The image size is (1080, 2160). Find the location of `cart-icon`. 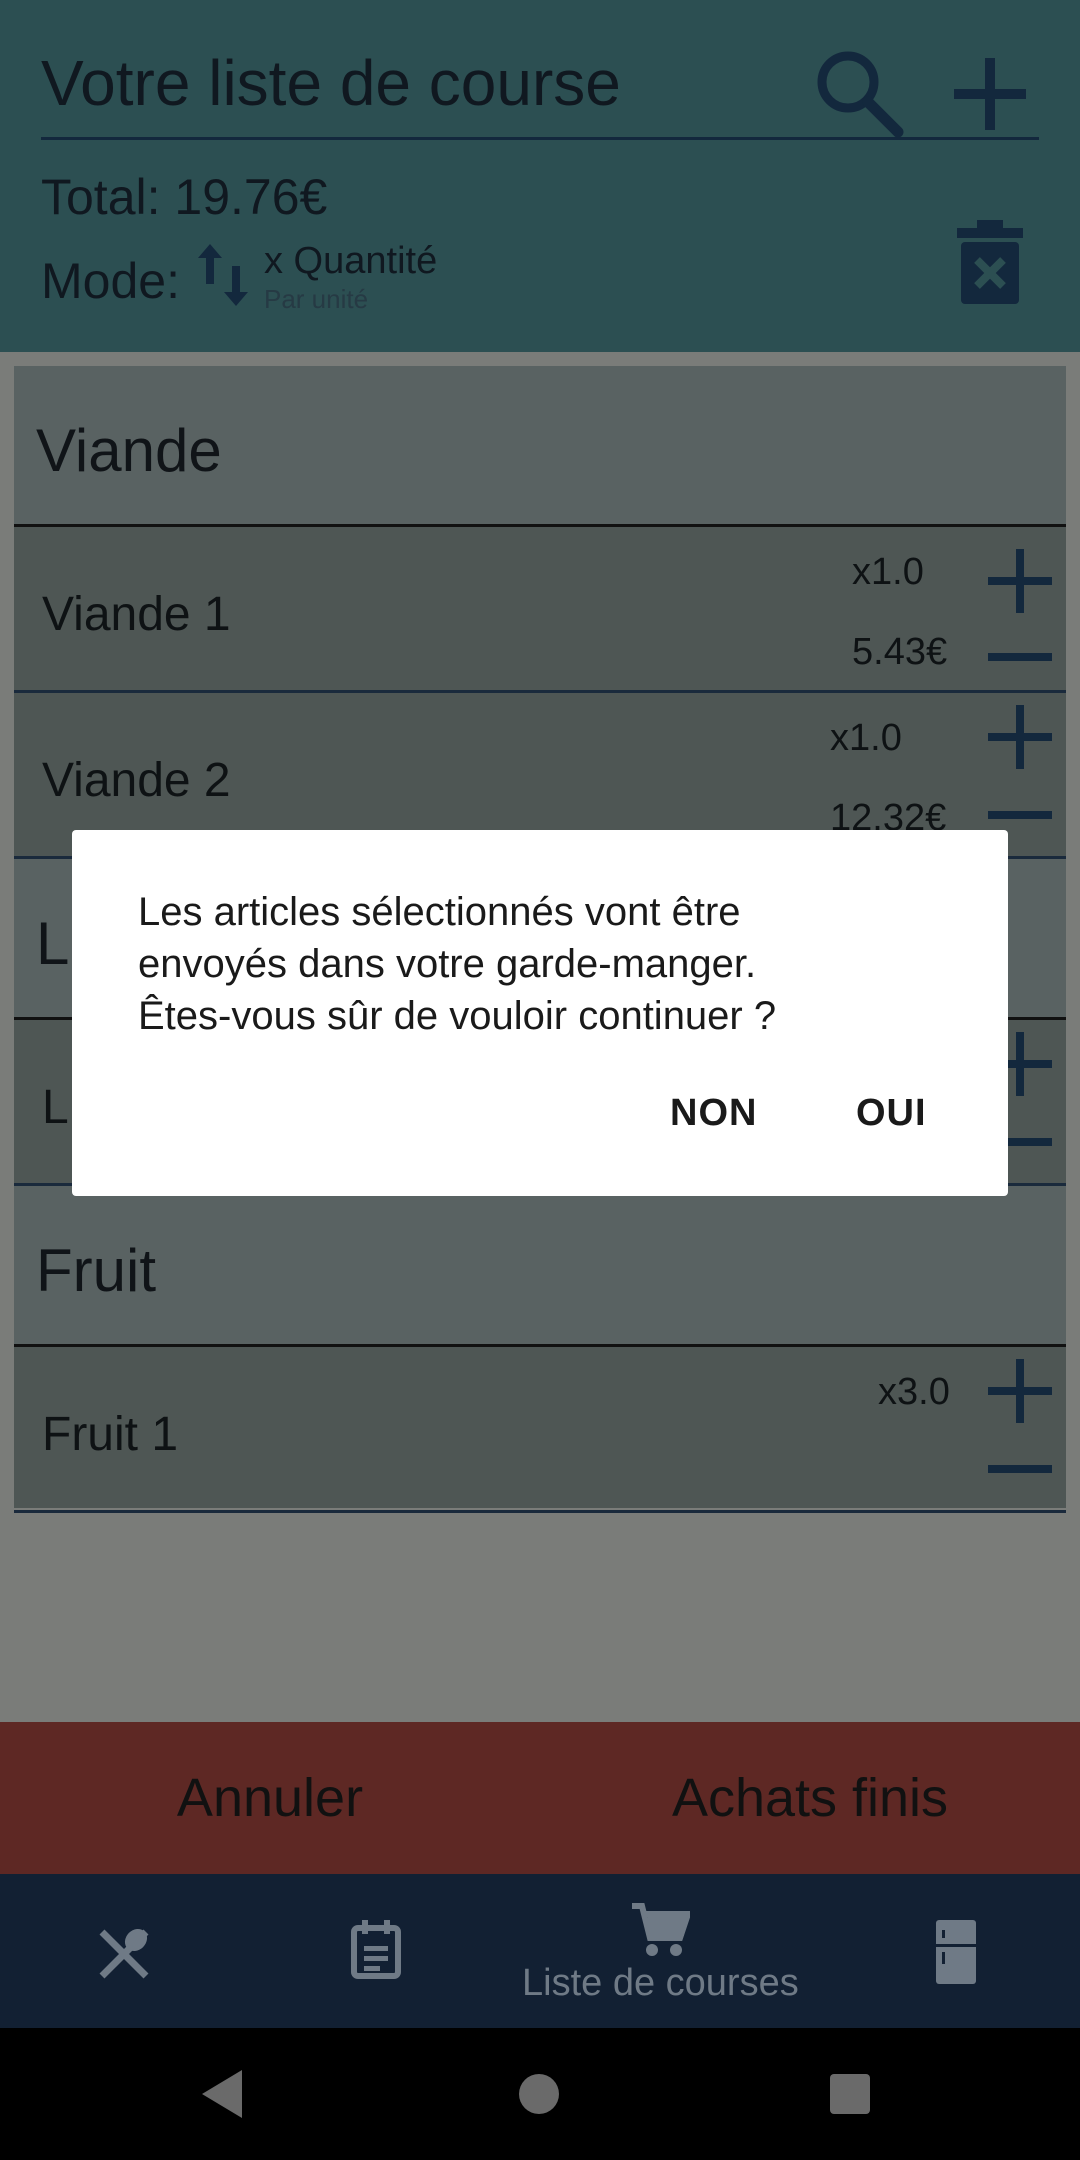

cart-icon is located at coordinates (661, 1929).